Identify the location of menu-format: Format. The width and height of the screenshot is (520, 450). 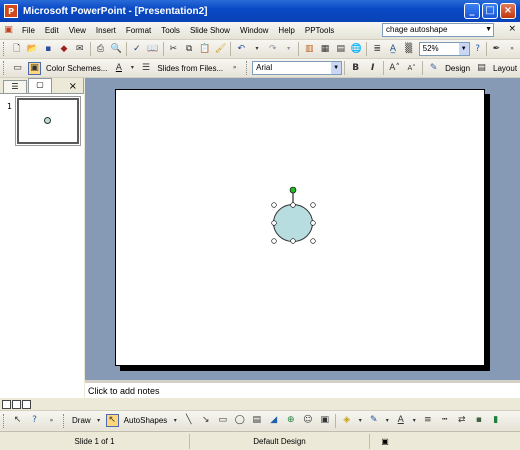
(138, 30).